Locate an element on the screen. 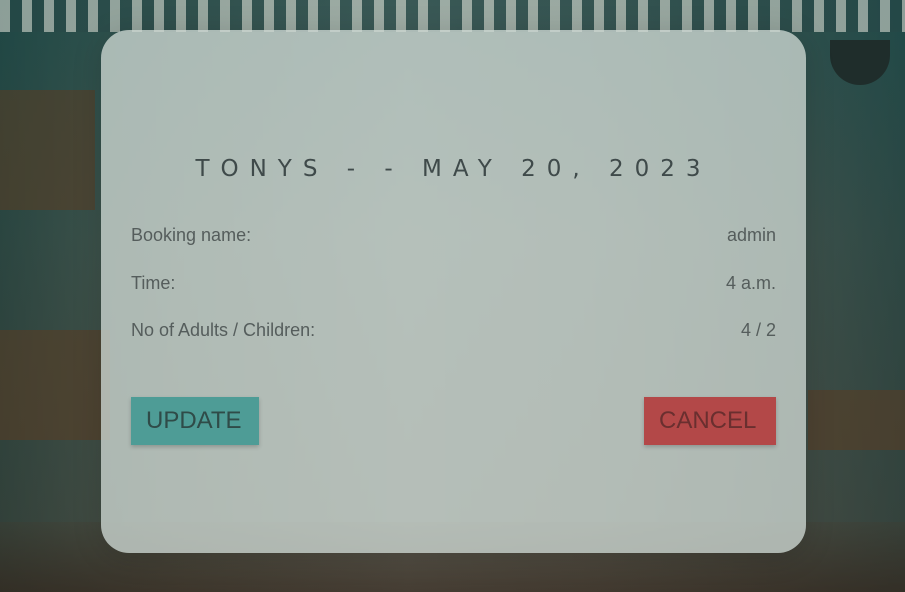 Image resolution: width=905 pixels, height=592 pixels. time-row: Time: 4 a.m. is located at coordinates (453, 283).